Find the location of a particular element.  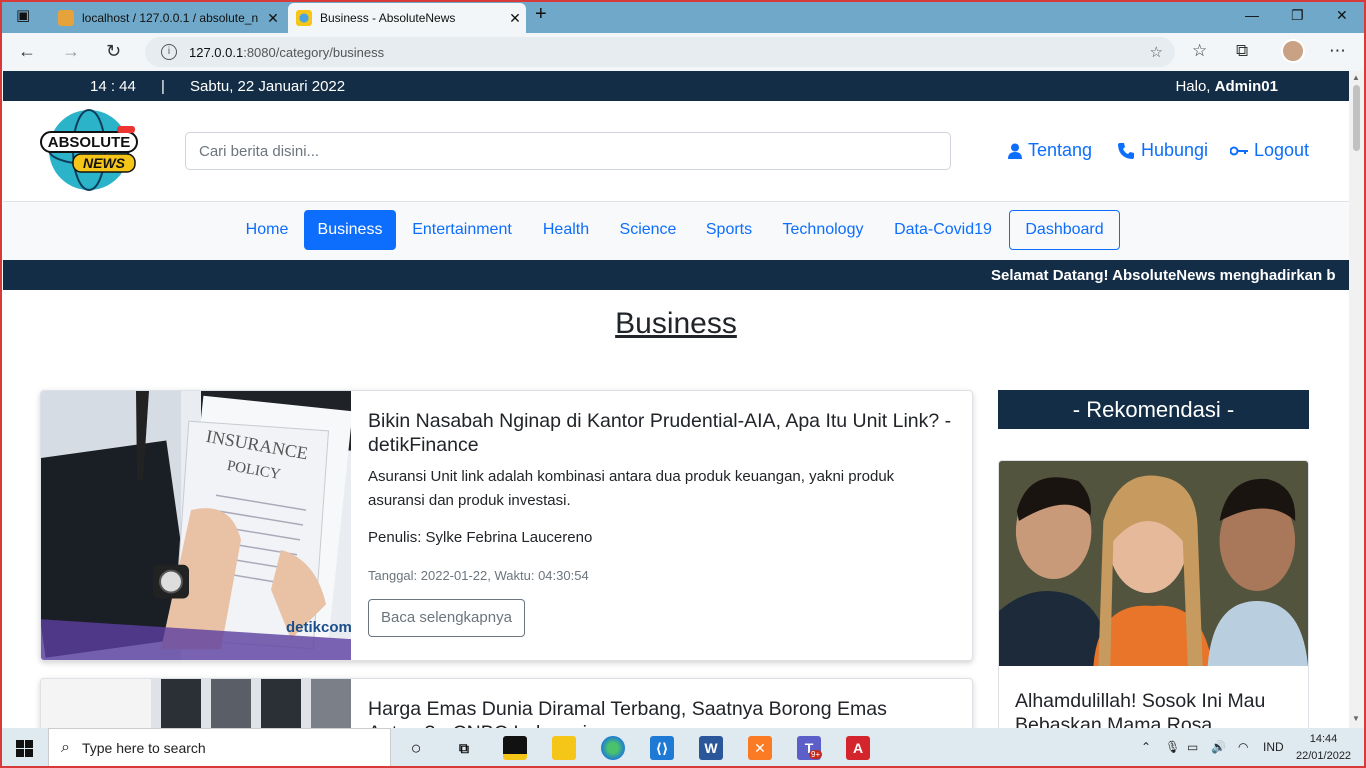

phone-icon is located at coordinates (1126, 150).